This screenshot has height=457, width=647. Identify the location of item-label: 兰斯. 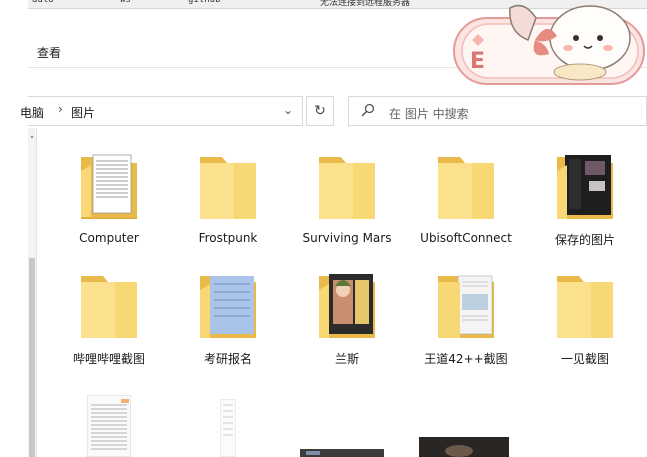
(346, 359).